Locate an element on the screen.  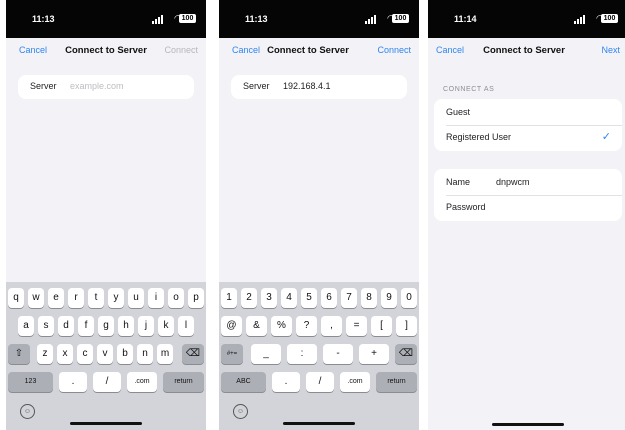
key: q is located at coordinates (16, 298).